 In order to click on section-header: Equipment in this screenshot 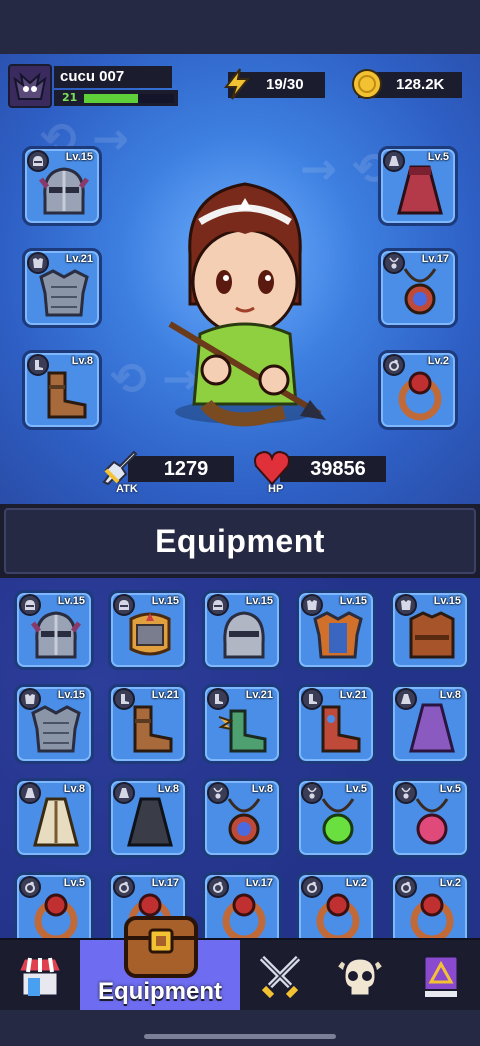, I will do `click(240, 541)`.